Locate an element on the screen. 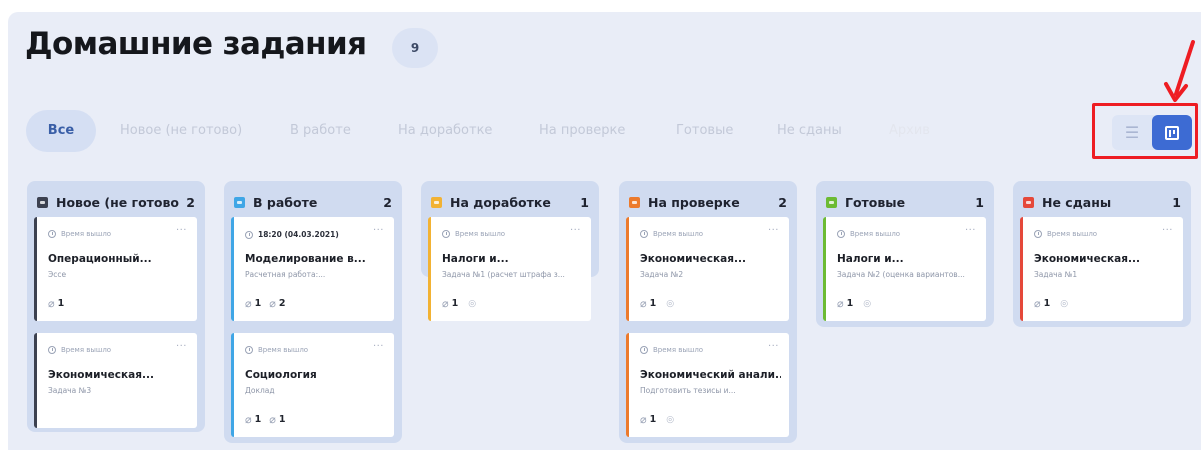 The width and height of the screenshot is (1201, 450). column-header: На проверке 2 is located at coordinates (708, 202).